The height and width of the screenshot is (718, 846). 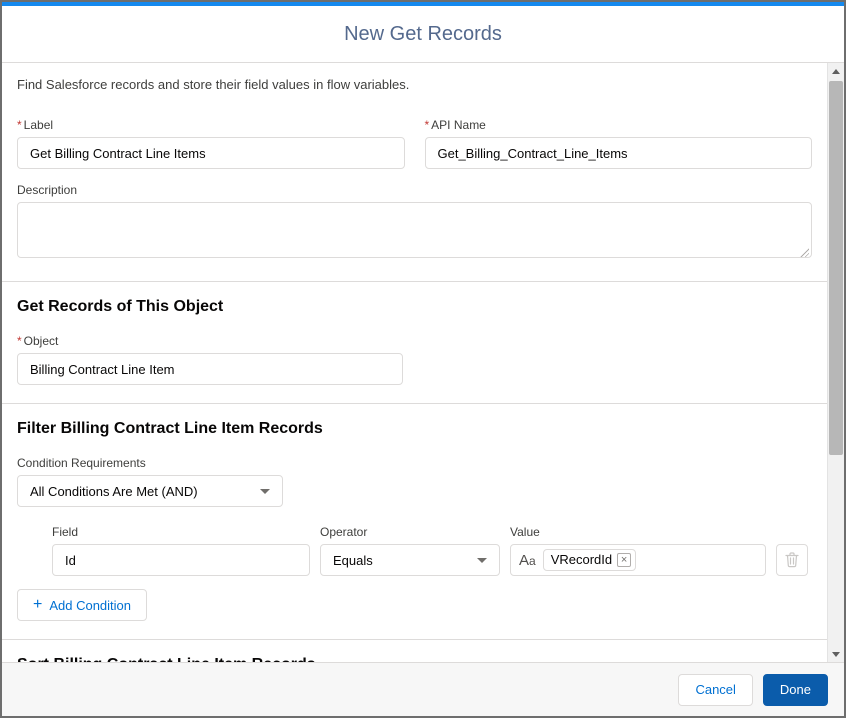 I want to click on condition-operator-group: Operator Equals, so click(x=410, y=551).